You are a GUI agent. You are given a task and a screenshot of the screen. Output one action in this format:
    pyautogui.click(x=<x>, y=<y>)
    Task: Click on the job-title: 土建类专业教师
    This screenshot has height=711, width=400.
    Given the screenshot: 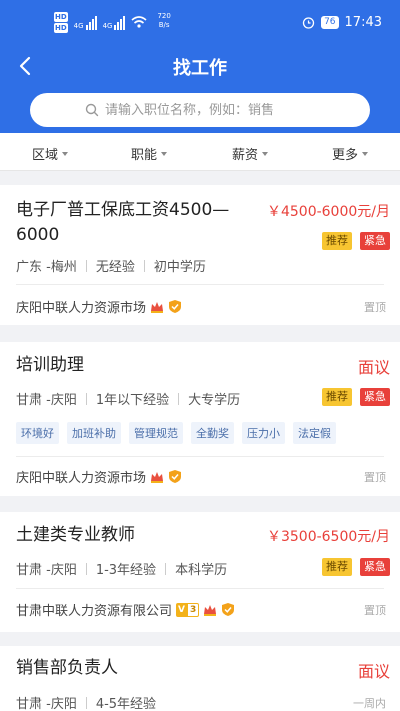 What is the action you would take?
    pyautogui.click(x=75, y=535)
    